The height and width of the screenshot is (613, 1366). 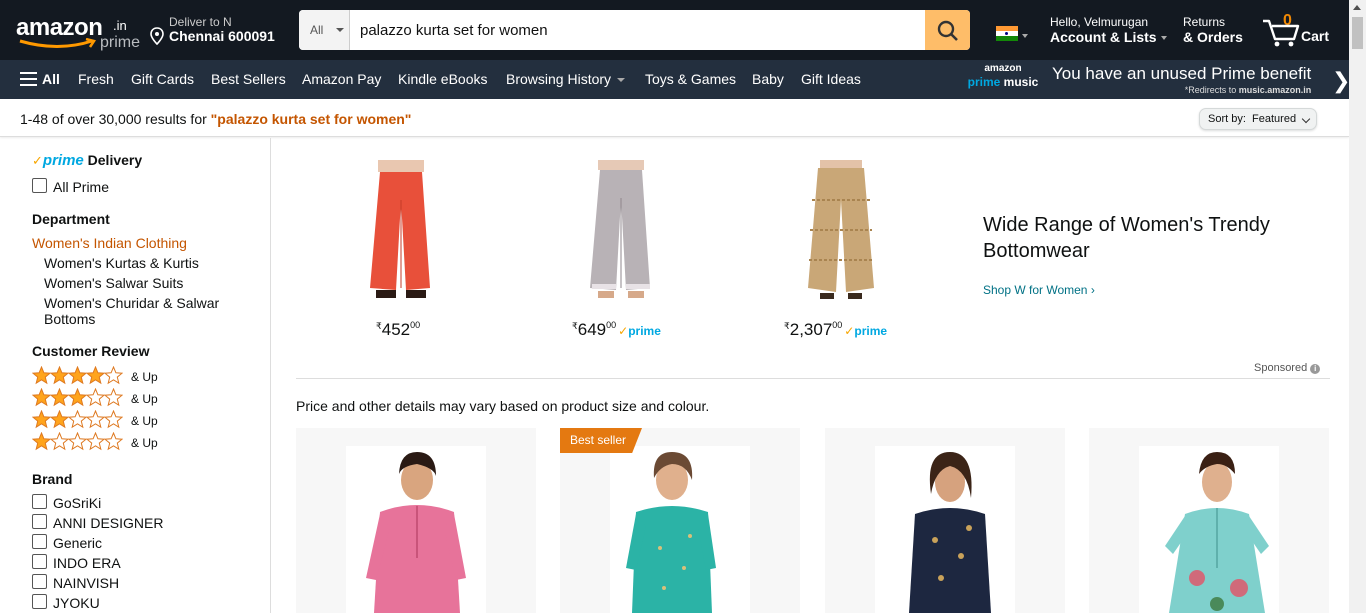 I want to click on hamburger-menu-icon, so click(x=28, y=79).